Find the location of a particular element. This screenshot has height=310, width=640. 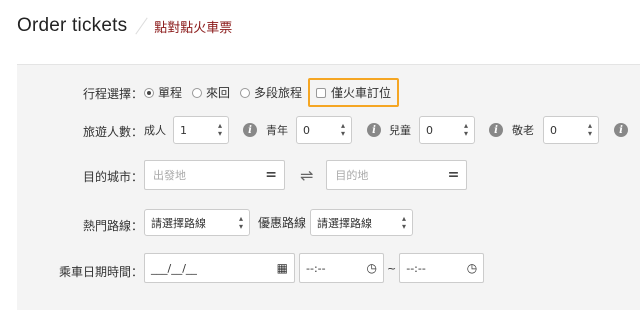

page-header: Order tickets 點對點火車票 is located at coordinates (124, 26).